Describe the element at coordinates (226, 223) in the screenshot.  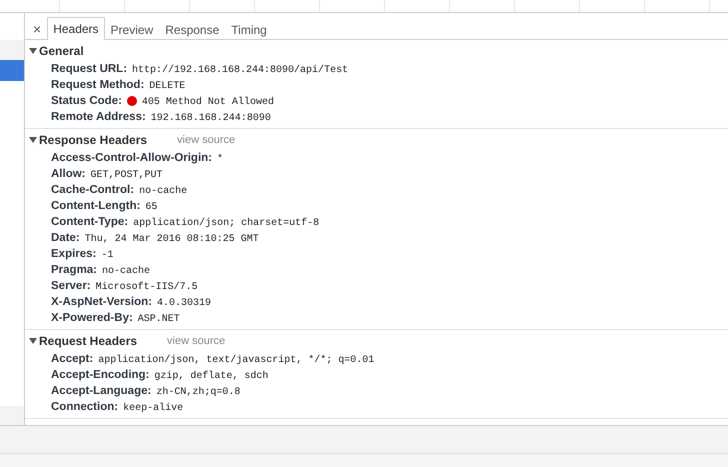
I see `header-value: application/json; charset=utf-8` at that location.